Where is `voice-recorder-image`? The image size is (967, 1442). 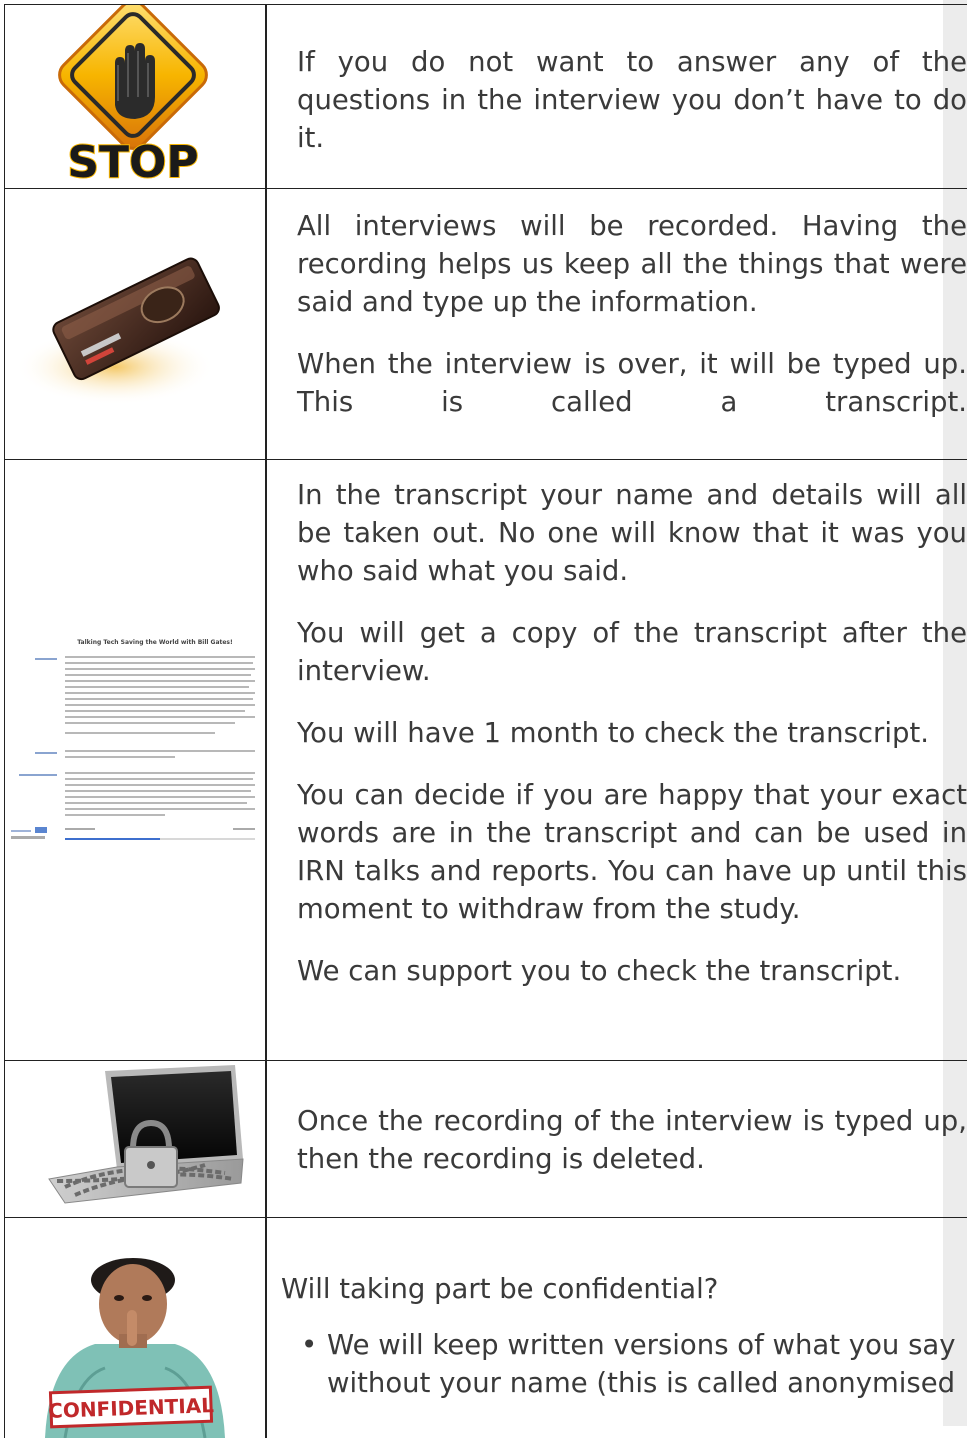
voice-recorder-image is located at coordinates (135, 324).